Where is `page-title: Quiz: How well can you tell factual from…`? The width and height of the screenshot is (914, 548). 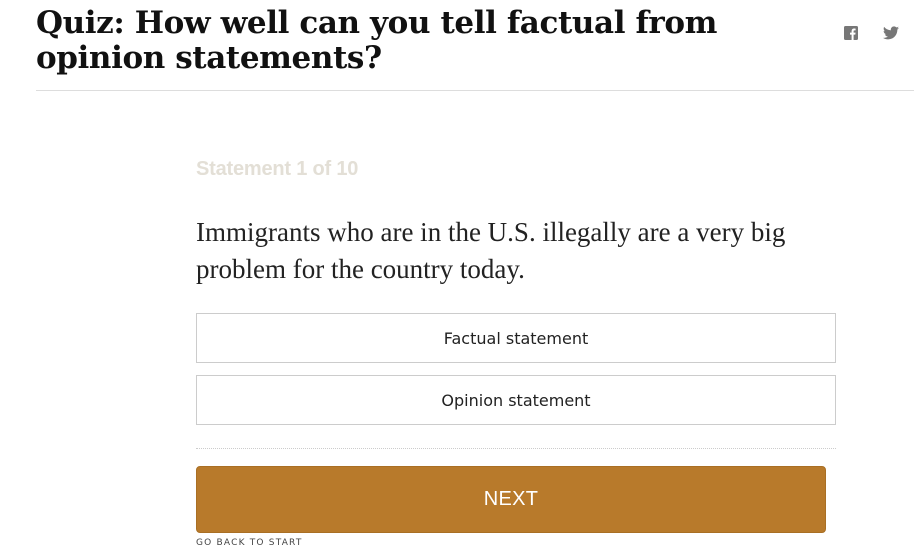 page-title: Quiz: How well can you tell factual from… is located at coordinates (377, 40).